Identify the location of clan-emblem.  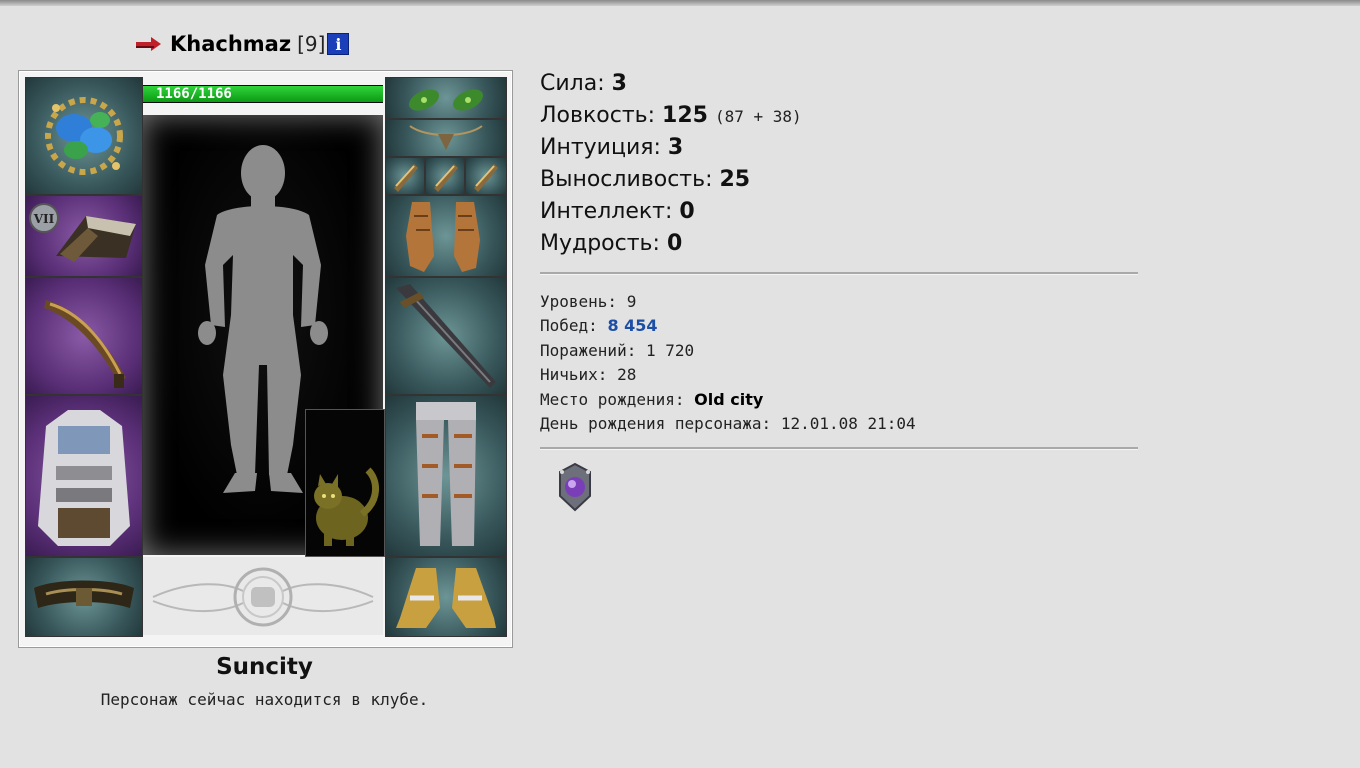
(263, 596).